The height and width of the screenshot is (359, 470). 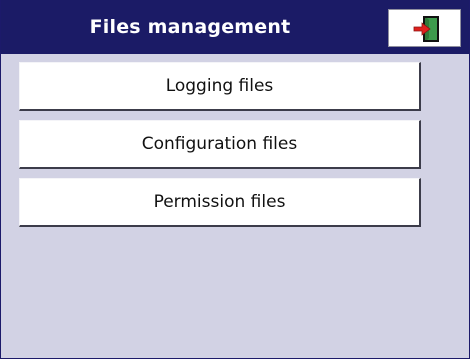 What do you see at coordinates (220, 86) in the screenshot?
I see `logging-files-button: Logging files` at bounding box center [220, 86].